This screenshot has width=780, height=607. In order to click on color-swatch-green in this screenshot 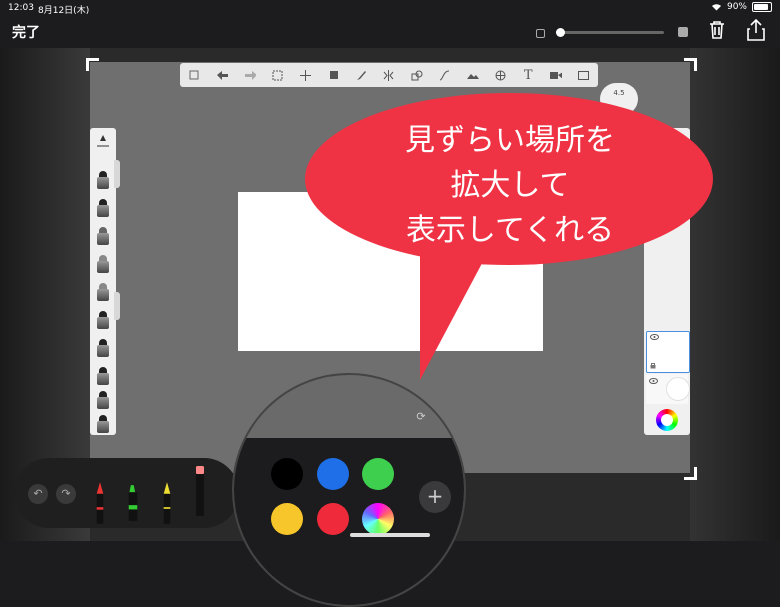, I will do `click(378, 474)`.